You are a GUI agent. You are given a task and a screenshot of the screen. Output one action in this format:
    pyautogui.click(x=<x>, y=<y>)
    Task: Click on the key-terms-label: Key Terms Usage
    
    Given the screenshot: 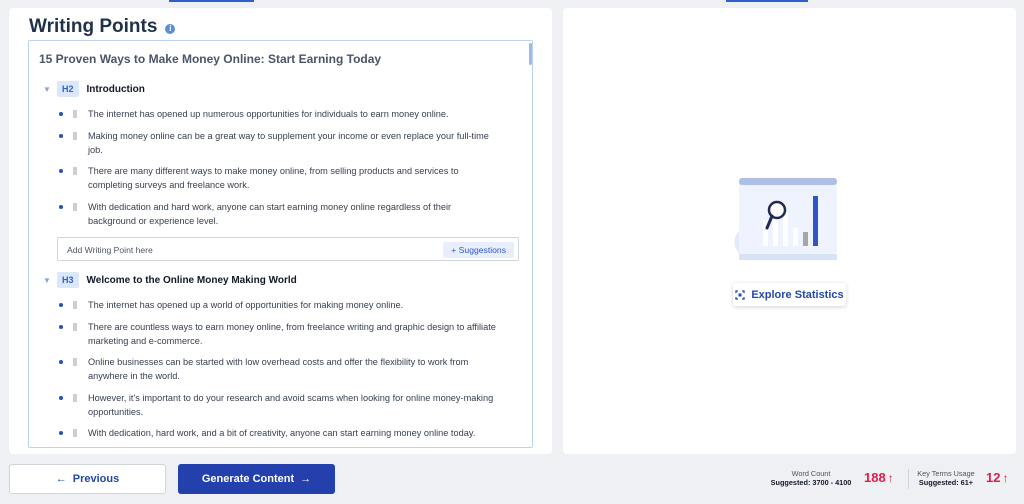 What is the action you would take?
    pyautogui.click(x=946, y=473)
    